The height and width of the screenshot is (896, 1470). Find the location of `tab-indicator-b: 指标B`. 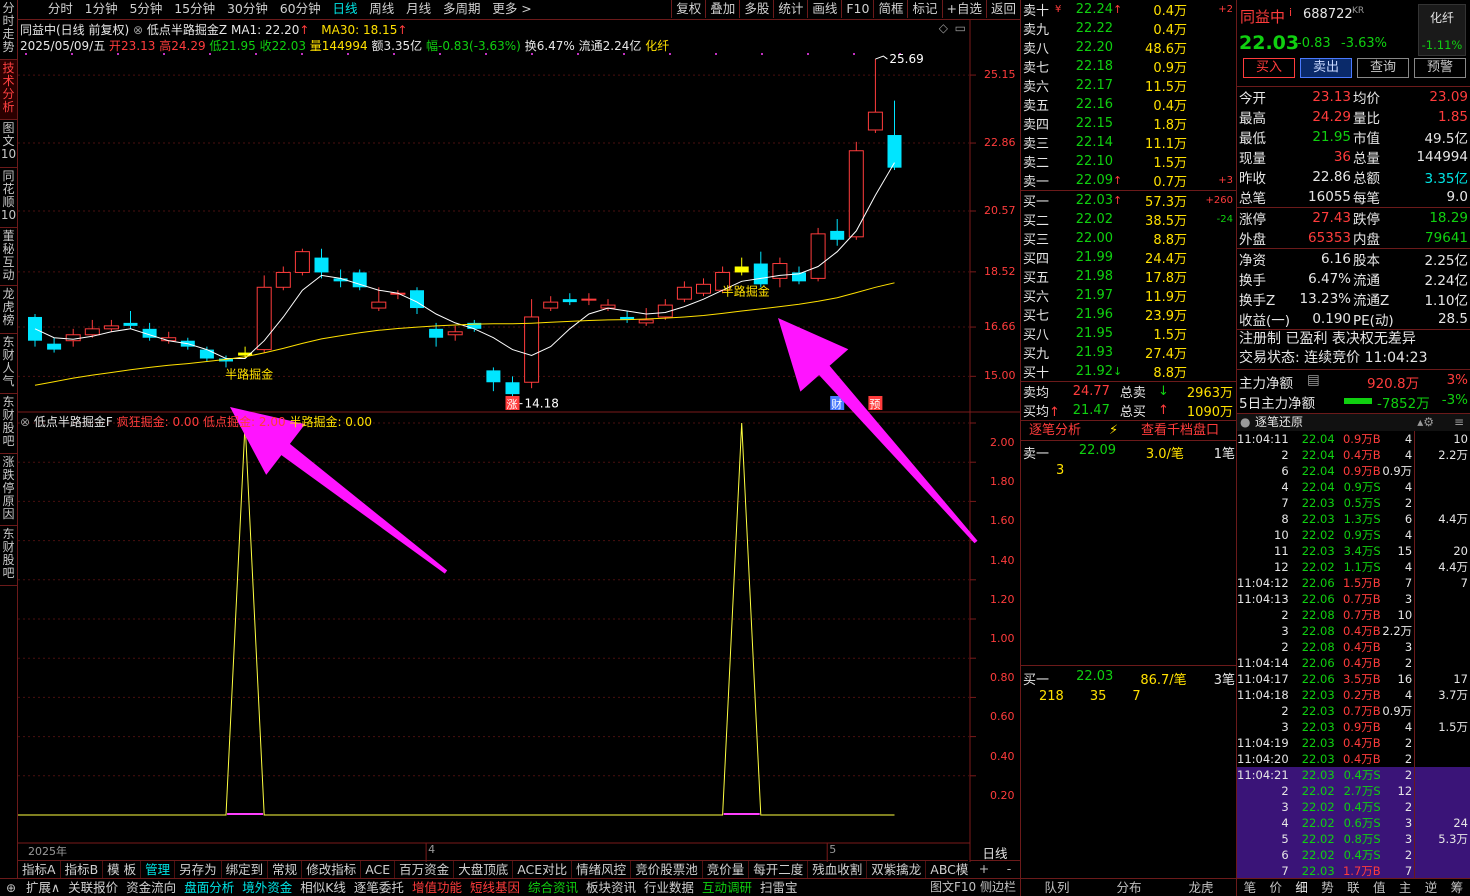

tab-indicator-b: 指标B is located at coordinates (82, 869).